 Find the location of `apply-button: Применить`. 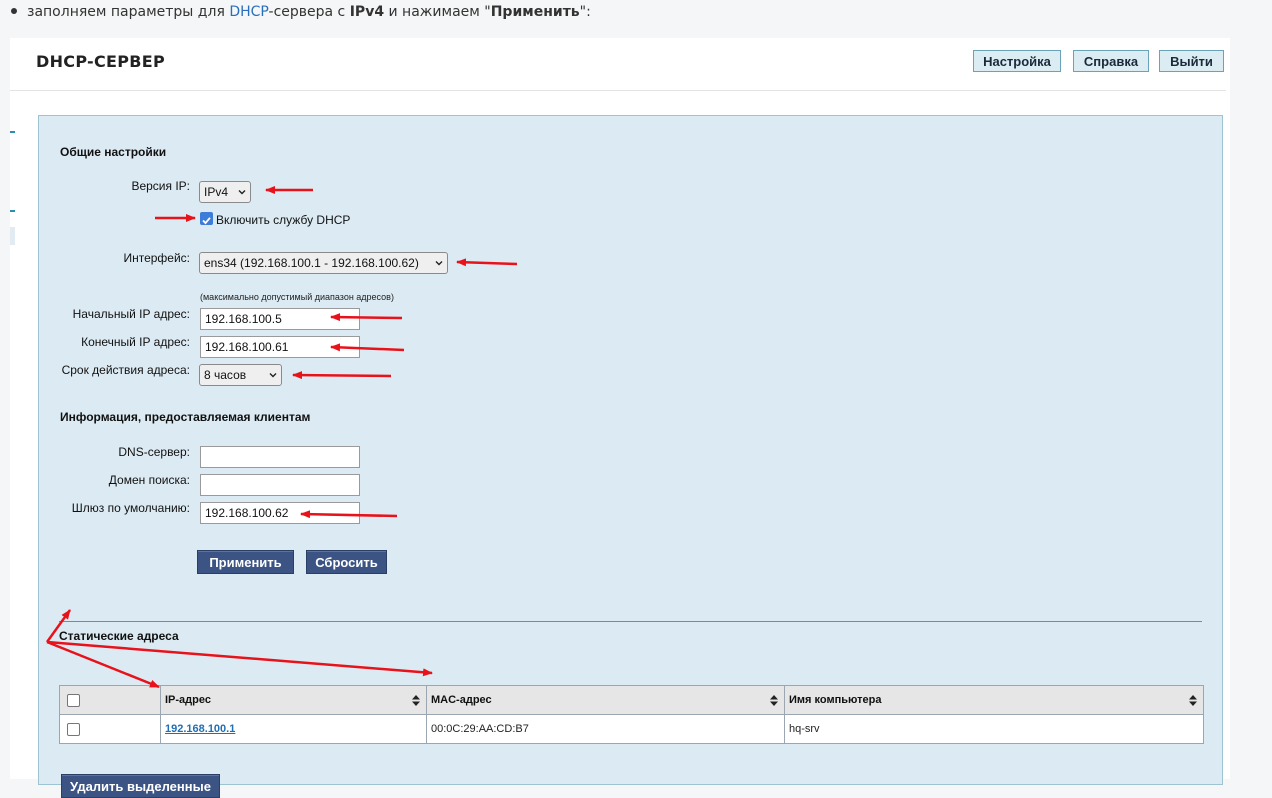

apply-button: Применить is located at coordinates (245, 562).